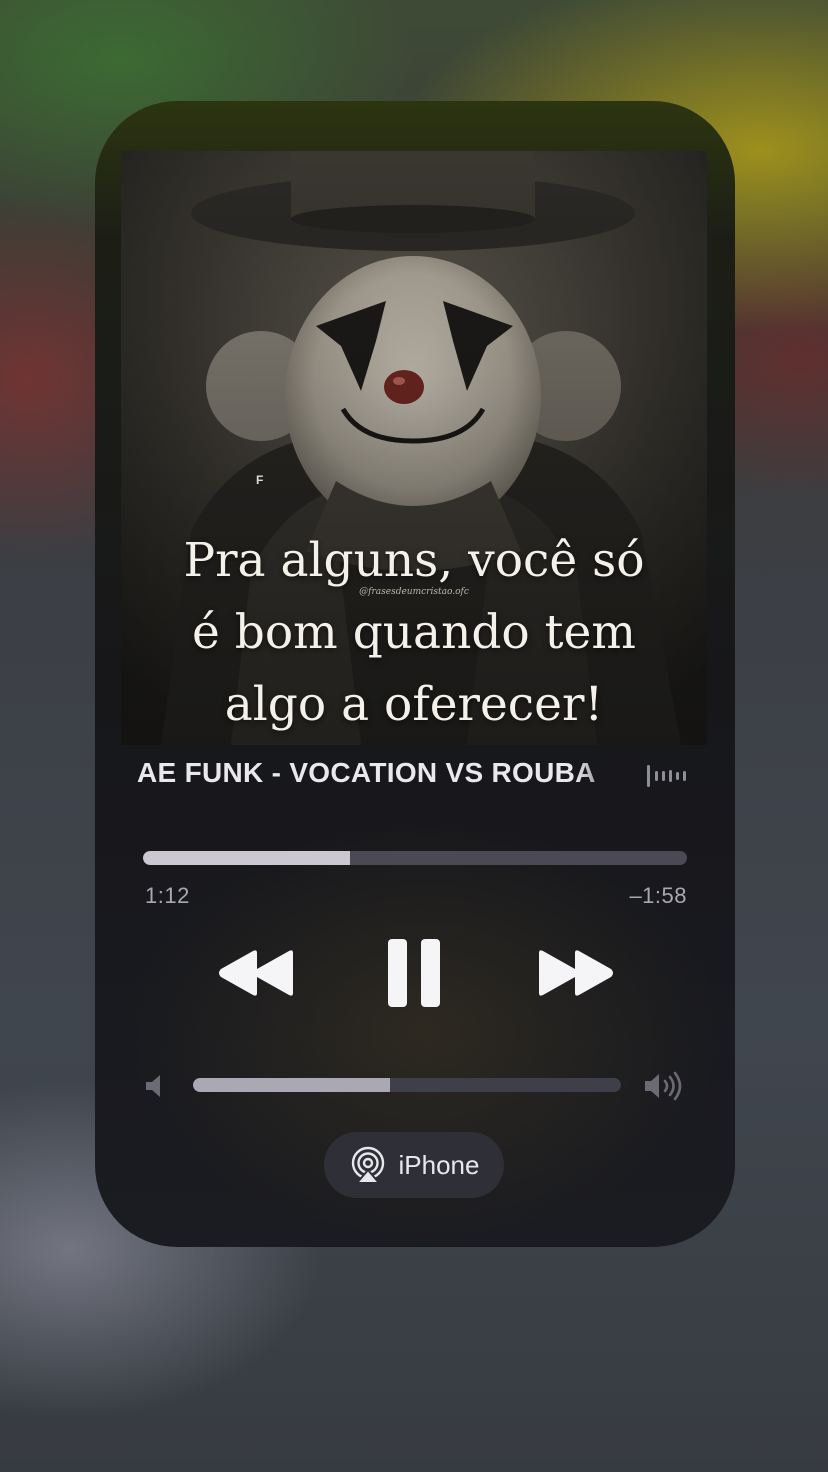  I want to click on audio-output-button: iPhone, so click(414, 1165).